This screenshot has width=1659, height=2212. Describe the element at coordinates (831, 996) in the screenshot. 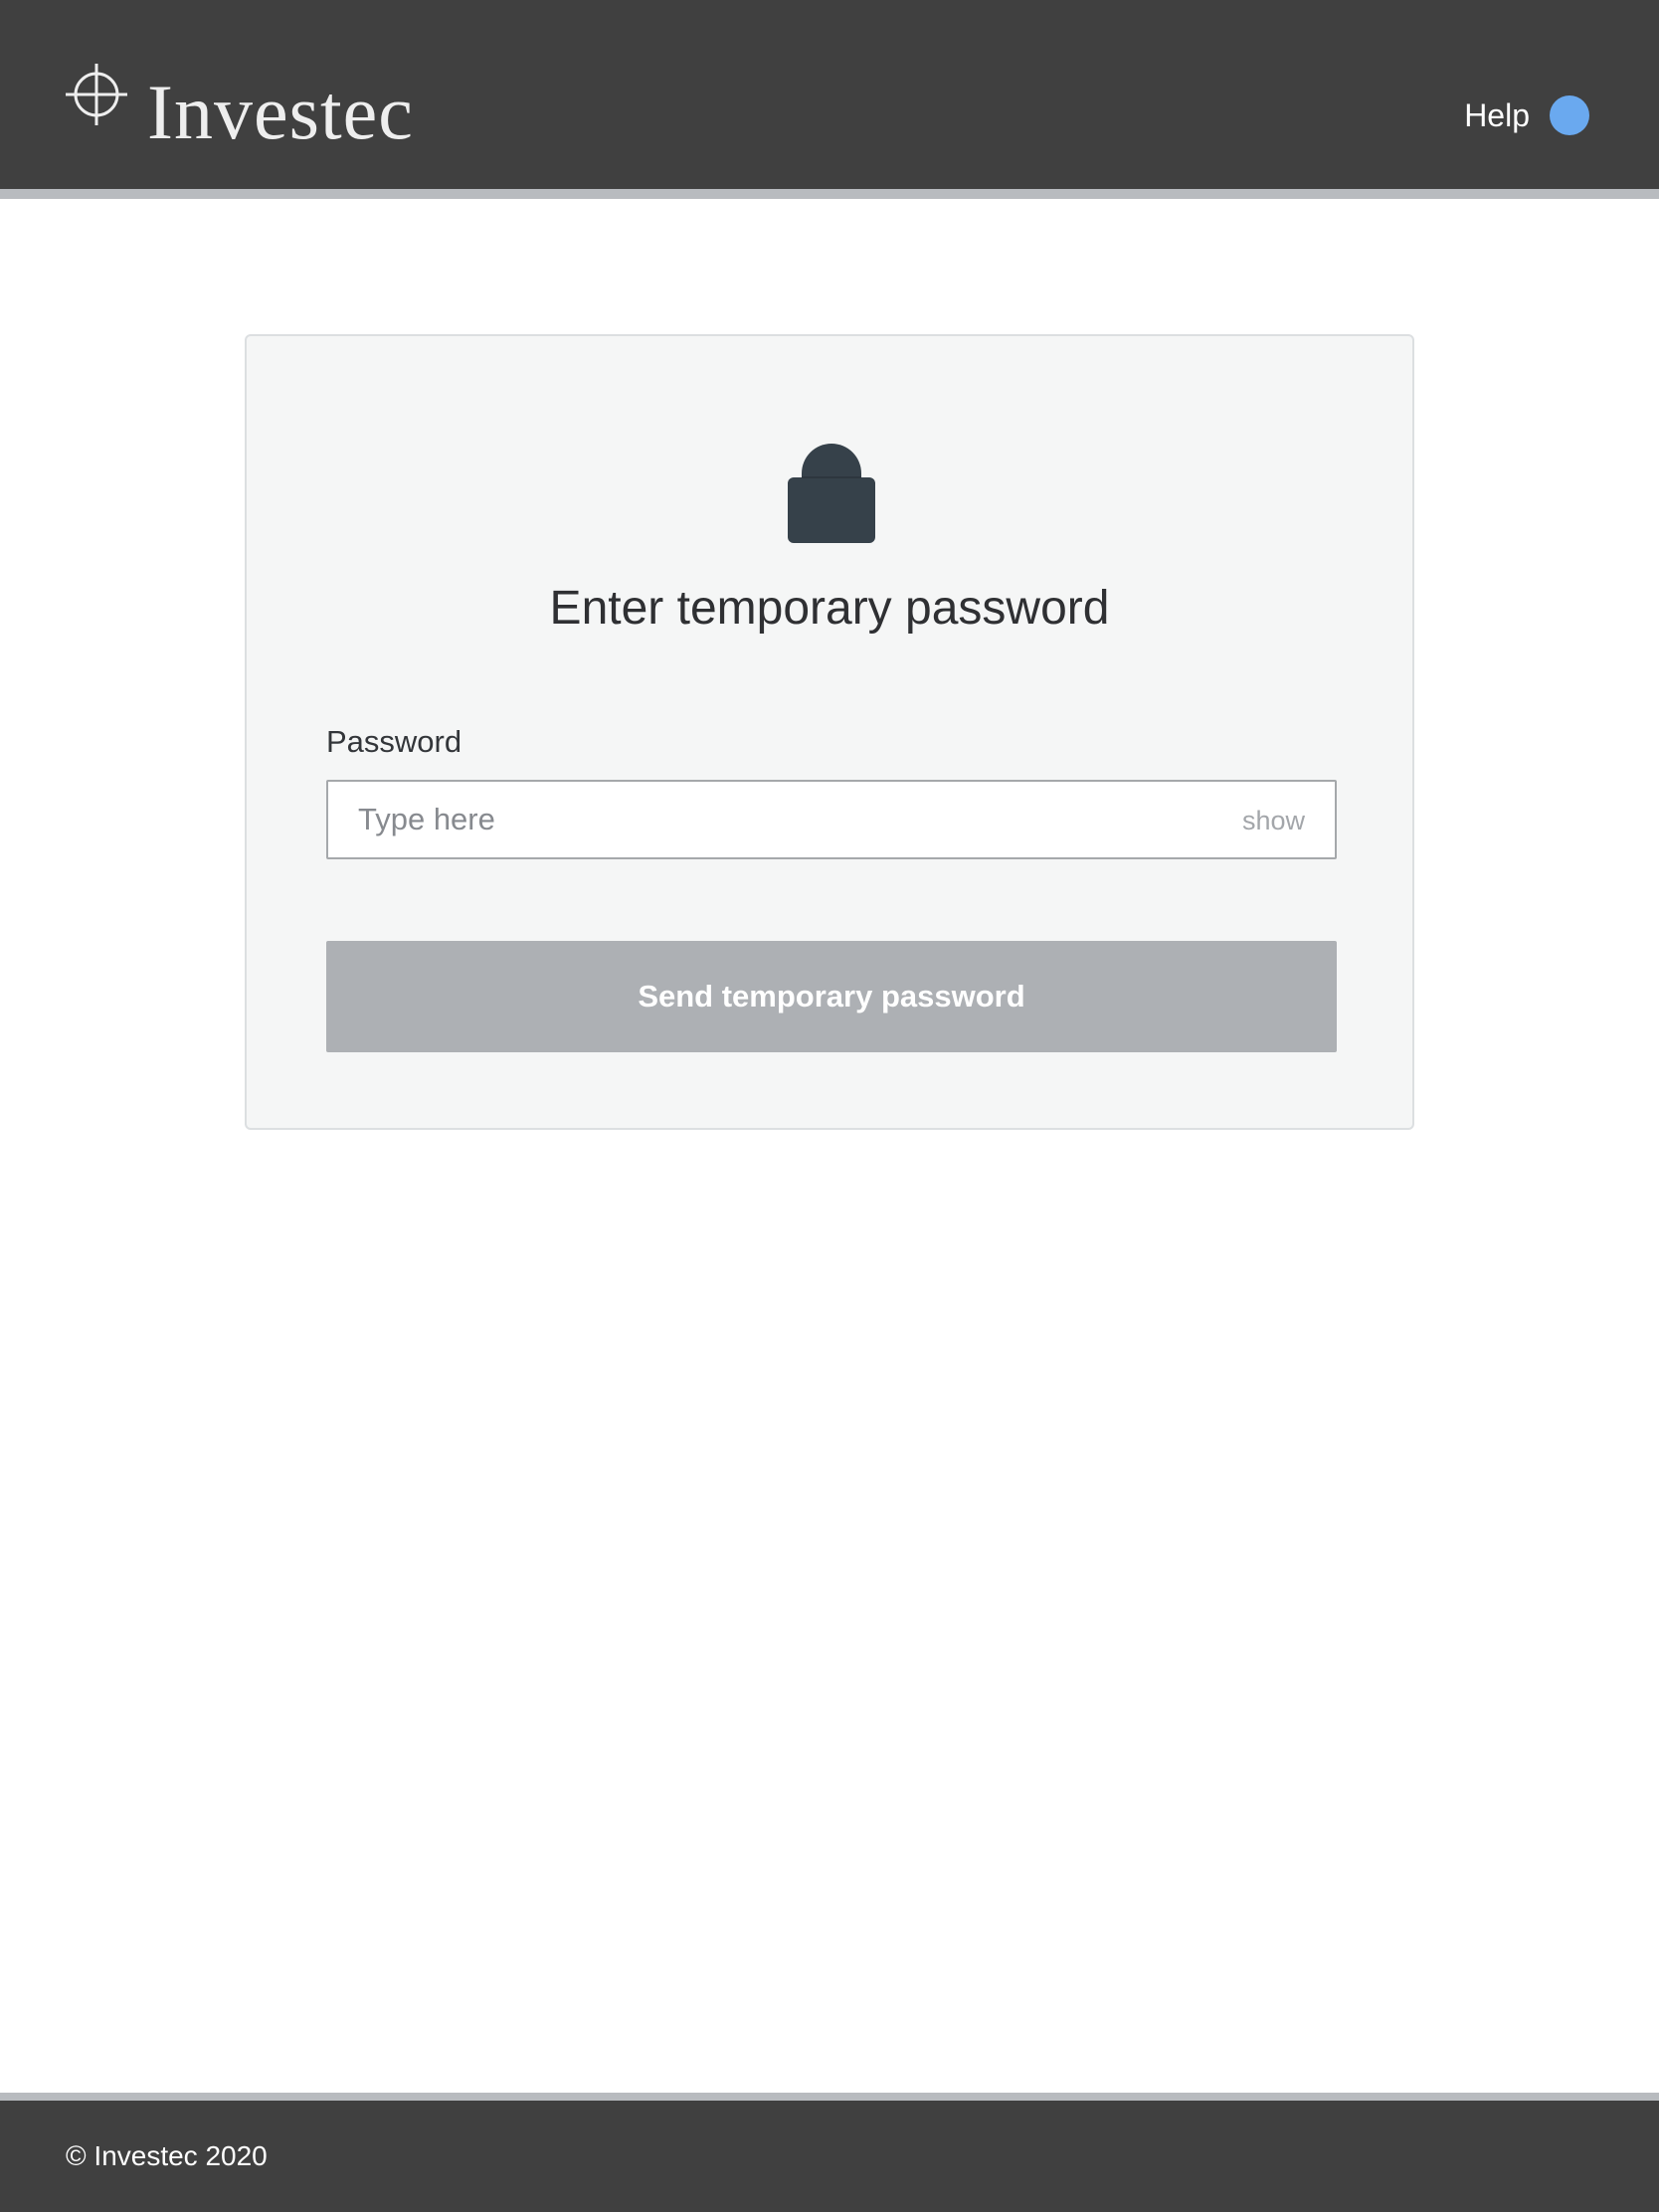

I see `send-temporary-password-button: Send temporary password` at that location.